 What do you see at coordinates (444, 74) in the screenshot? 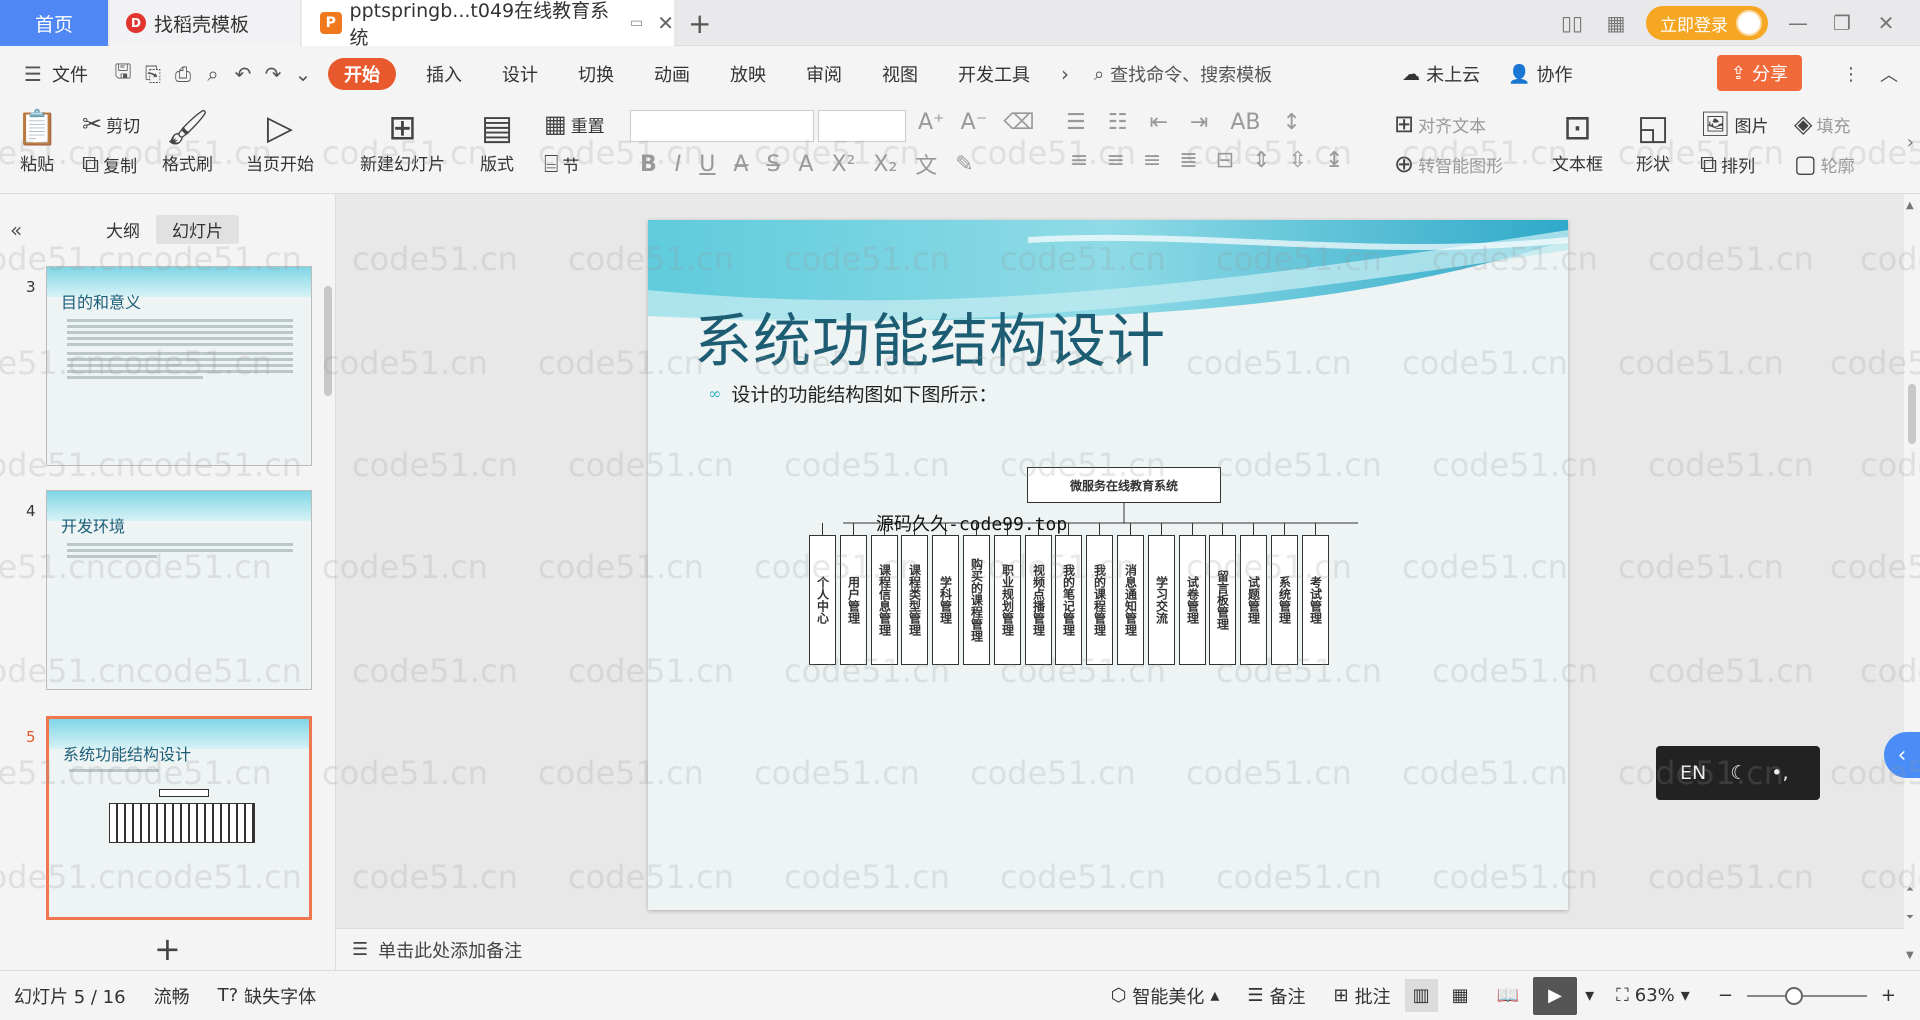
I see `menu-insert: 插入` at bounding box center [444, 74].